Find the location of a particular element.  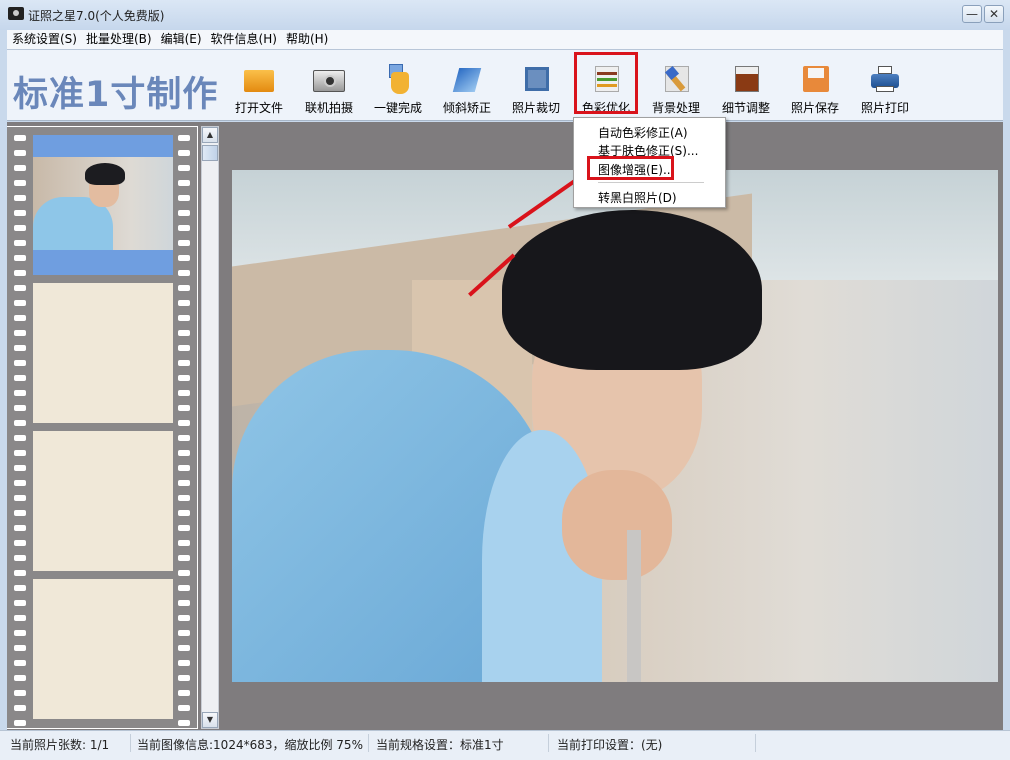

menu-system-settings: 系统设置(S) is located at coordinates (44, 39).